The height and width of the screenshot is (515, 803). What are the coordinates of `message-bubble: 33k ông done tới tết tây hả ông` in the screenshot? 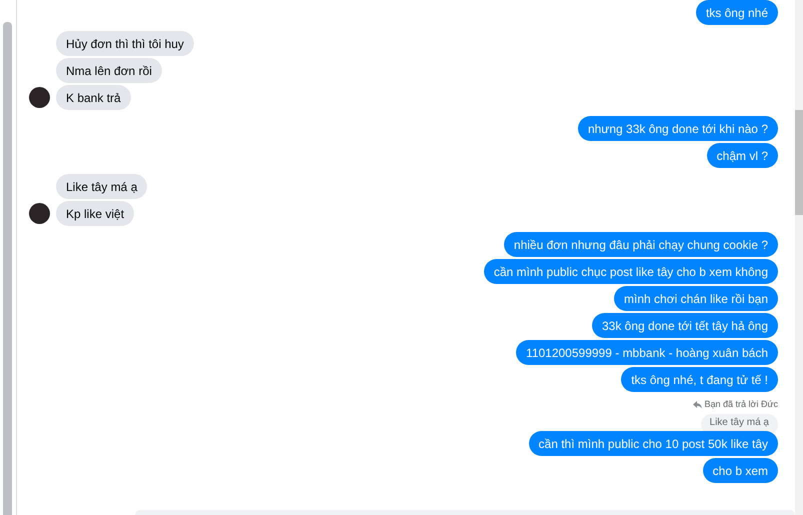 It's located at (685, 325).